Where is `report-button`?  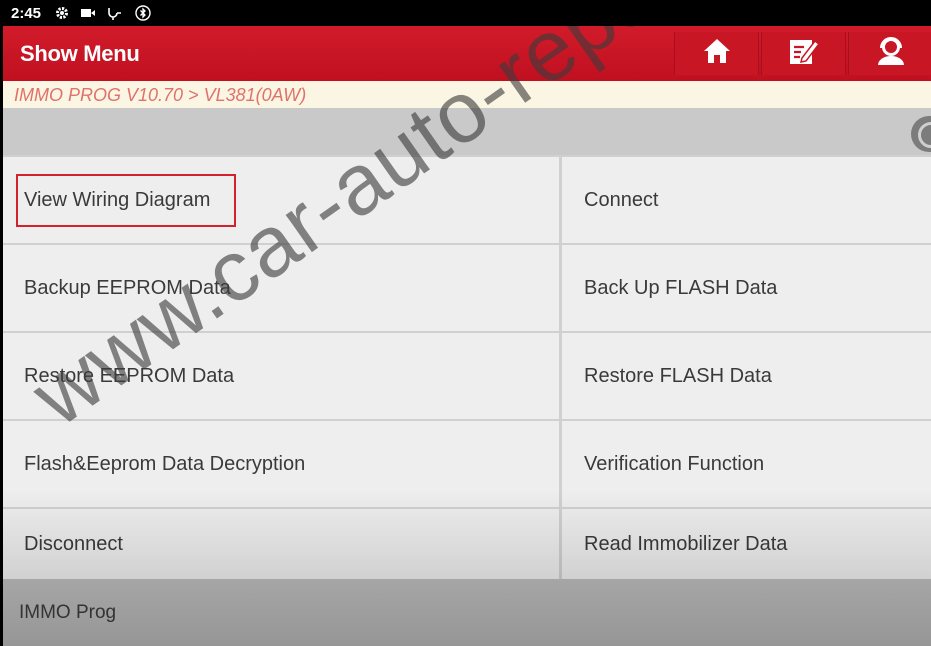
report-button is located at coordinates (803, 53).